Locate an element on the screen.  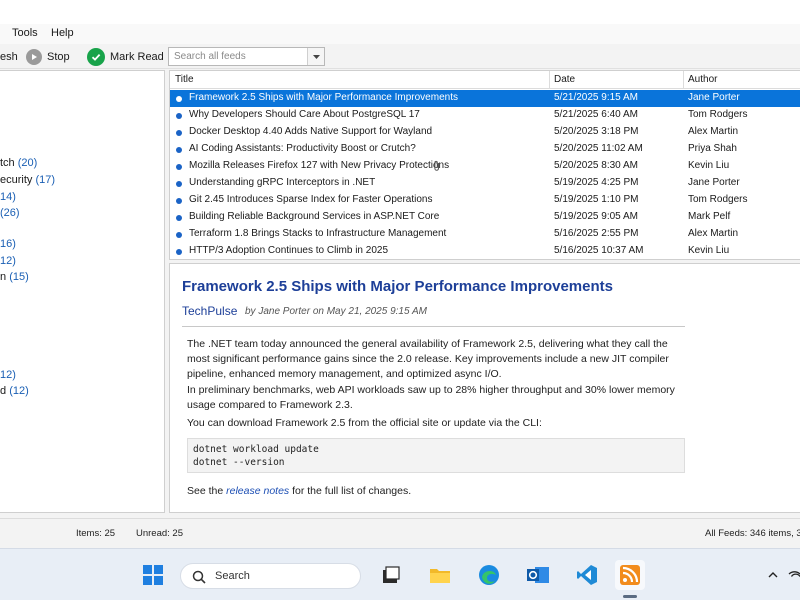
taskbar: Search is located at coordinates (400, 574).